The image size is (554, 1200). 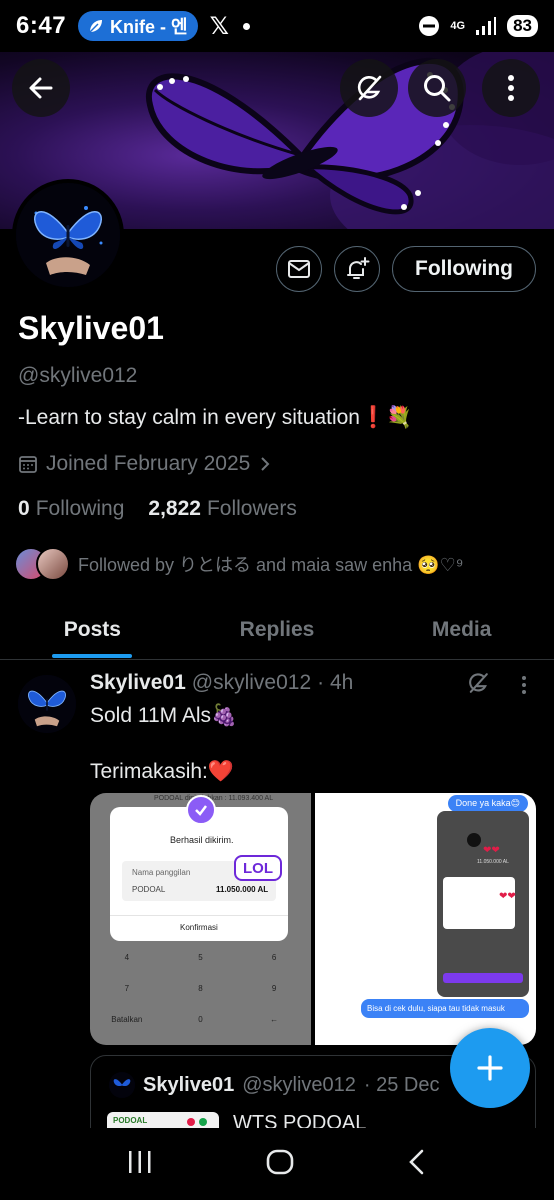 I want to click on field-label: Nama panggilan, so click(x=161, y=872).